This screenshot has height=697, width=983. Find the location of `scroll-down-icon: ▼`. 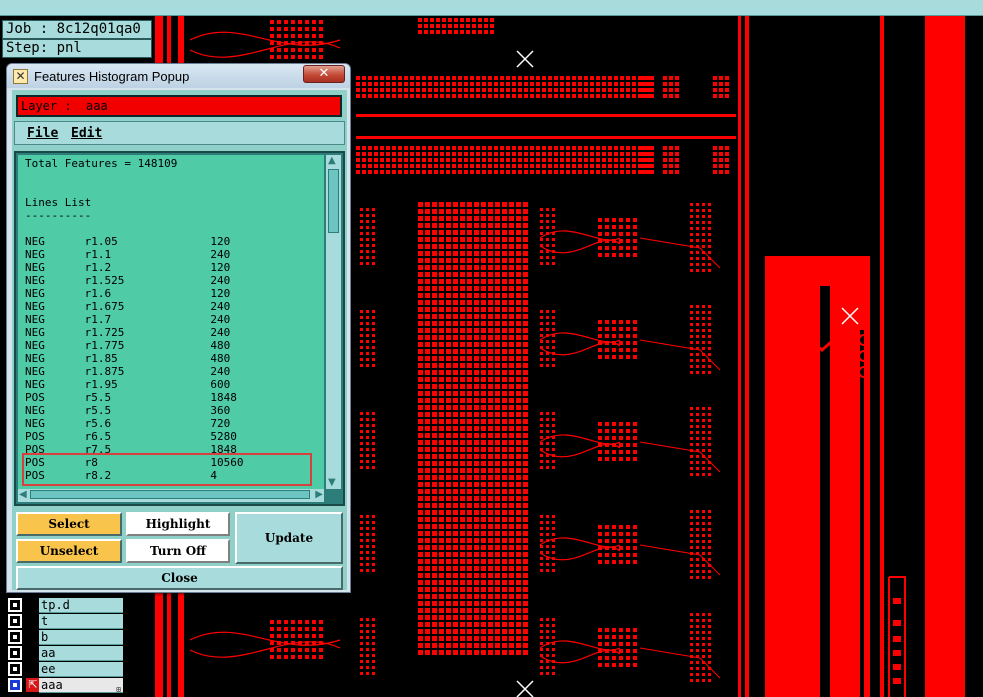

scroll-down-icon: ▼ is located at coordinates (332, 483).